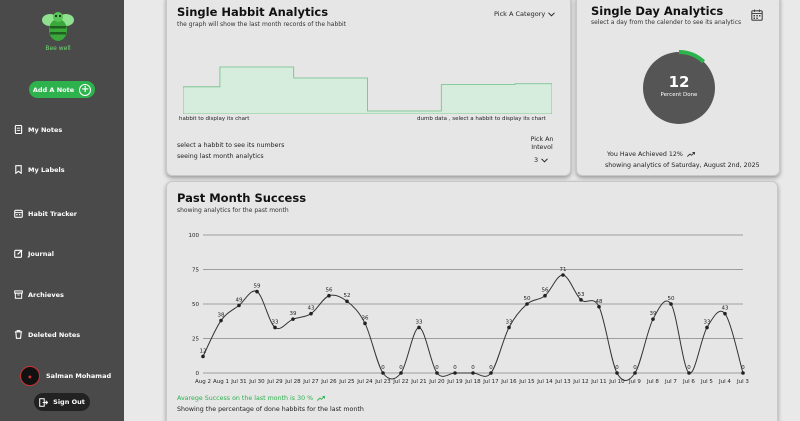  I want to click on x-tick-label: Jul 19, so click(454, 382).